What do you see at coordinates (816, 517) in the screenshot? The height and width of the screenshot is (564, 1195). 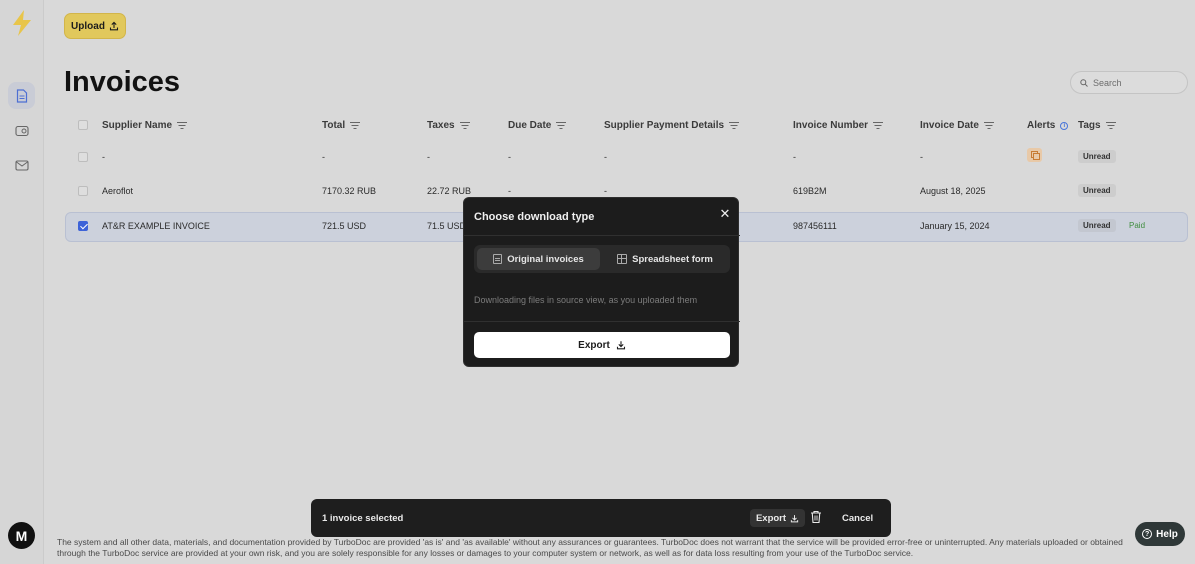 I see `trash-icon` at bounding box center [816, 517].